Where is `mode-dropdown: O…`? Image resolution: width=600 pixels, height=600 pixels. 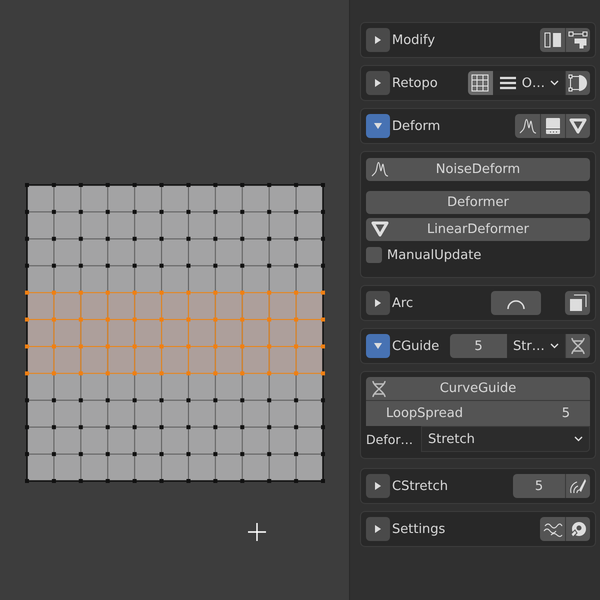
mode-dropdown: O… is located at coordinates (528, 83).